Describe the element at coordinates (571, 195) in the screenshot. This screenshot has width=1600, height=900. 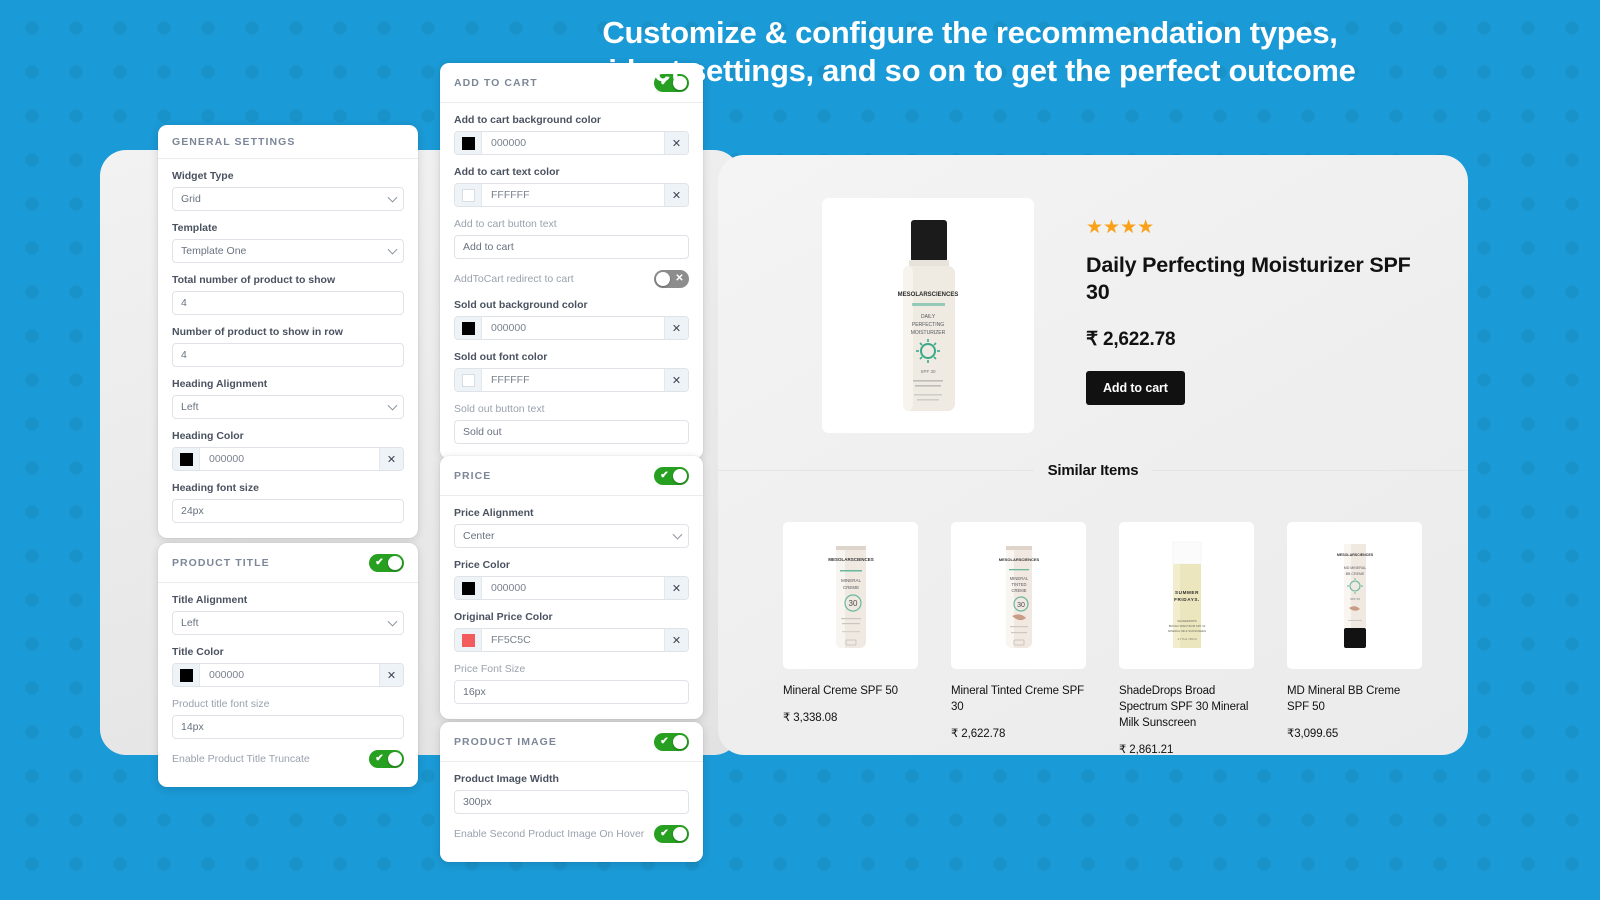
I see `colorfield-cart-text-color: FFFFFF ✕` at that location.